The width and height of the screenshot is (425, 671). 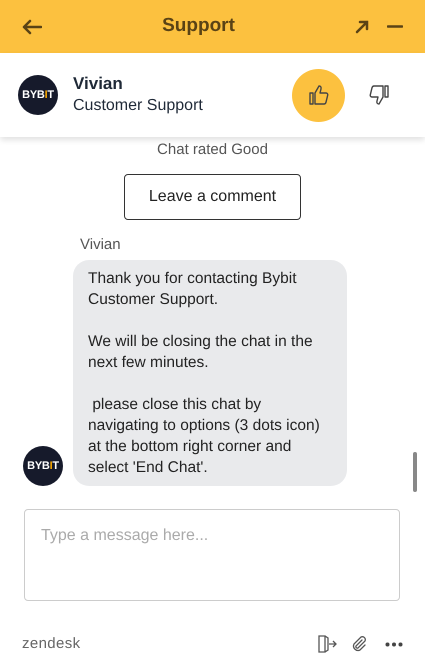 What do you see at coordinates (362, 27) in the screenshot?
I see `popout-arrow-icon` at bounding box center [362, 27].